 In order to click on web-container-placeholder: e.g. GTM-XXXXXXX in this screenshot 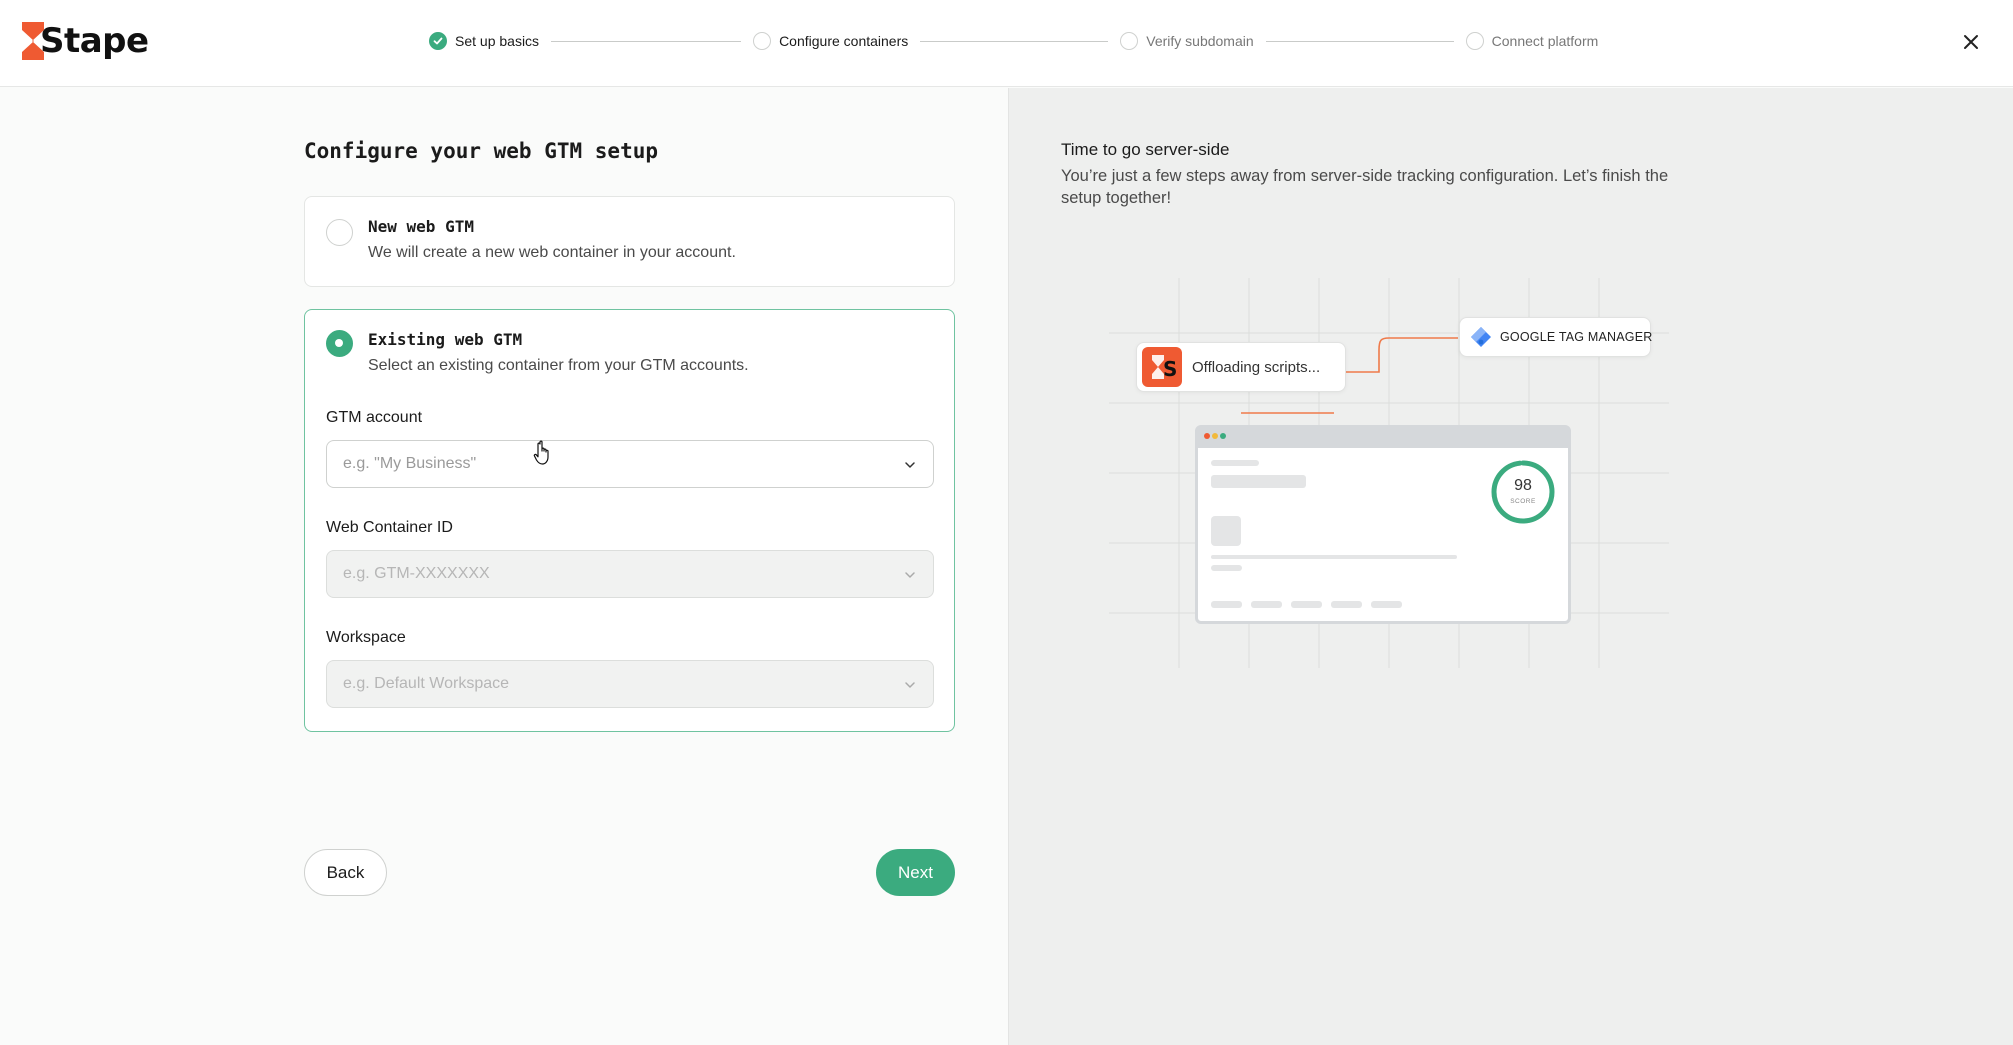, I will do `click(416, 573)`.